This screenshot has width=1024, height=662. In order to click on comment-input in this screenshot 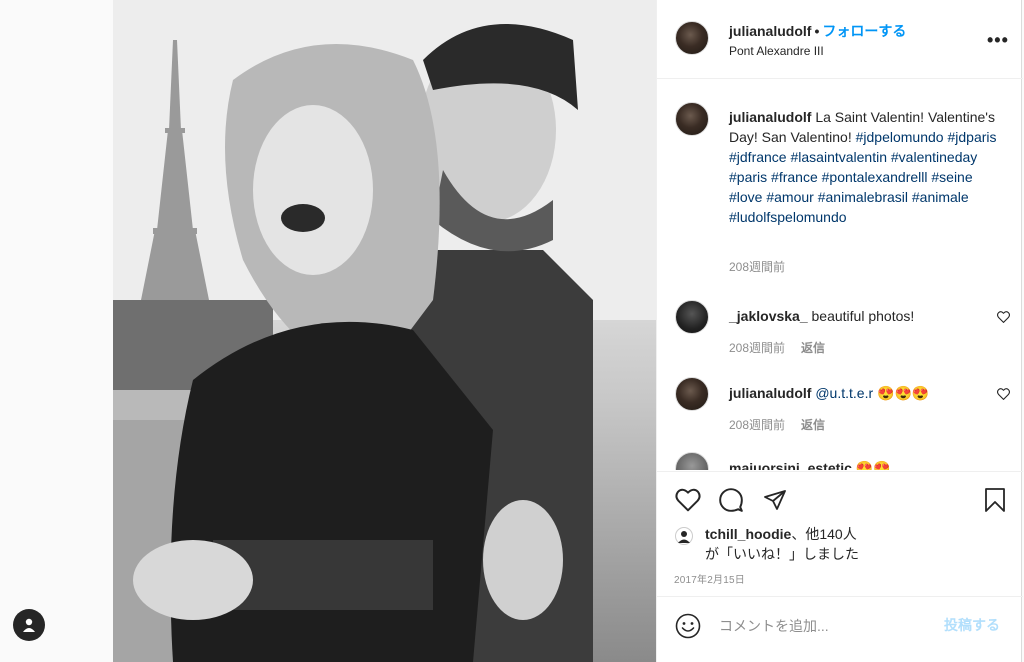, I will do `click(824, 626)`.